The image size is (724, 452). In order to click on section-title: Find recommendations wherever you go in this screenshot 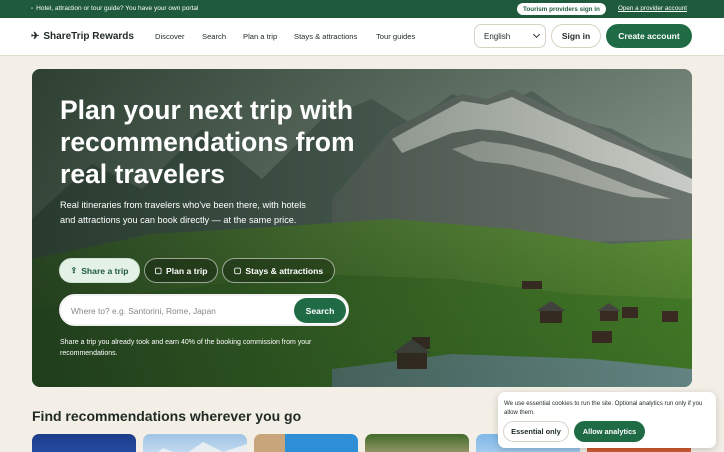, I will do `click(167, 416)`.